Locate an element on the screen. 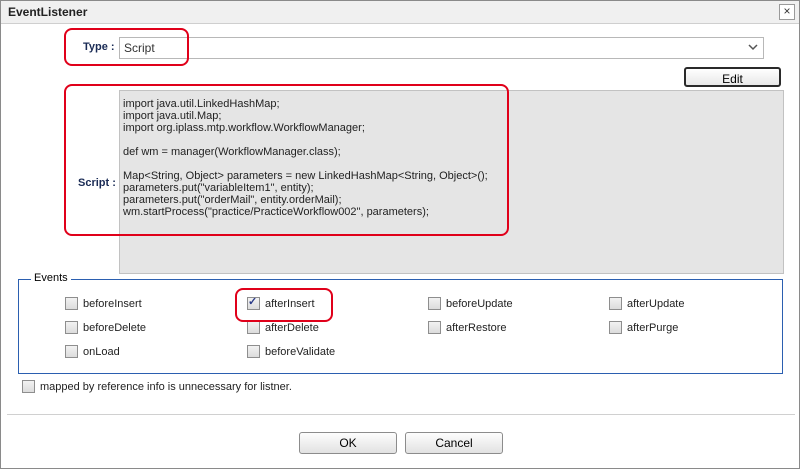 The image size is (800, 469). cancel-button: Cancel is located at coordinates (454, 443).